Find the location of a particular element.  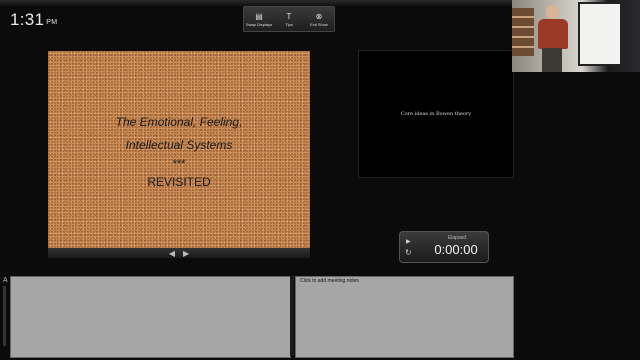

tips-button: T Tips is located at coordinates (289, 19).